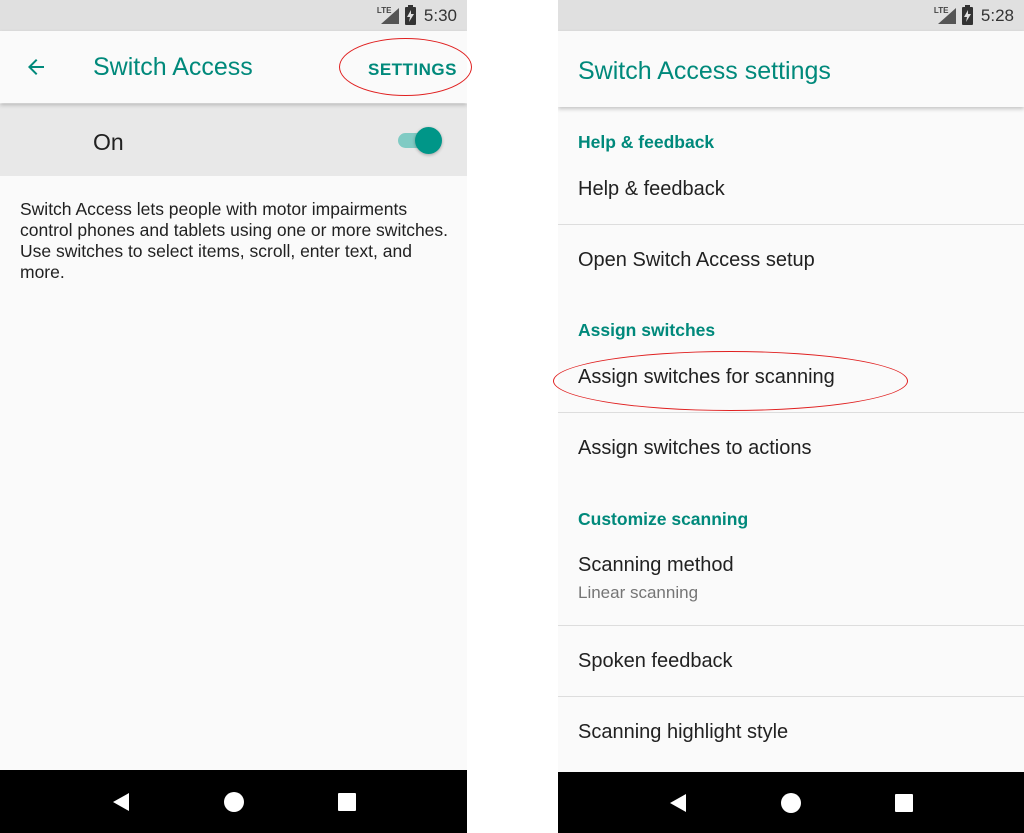 This screenshot has height=833, width=1024. I want to click on status-bar: LTE 5:28, so click(791, 15).